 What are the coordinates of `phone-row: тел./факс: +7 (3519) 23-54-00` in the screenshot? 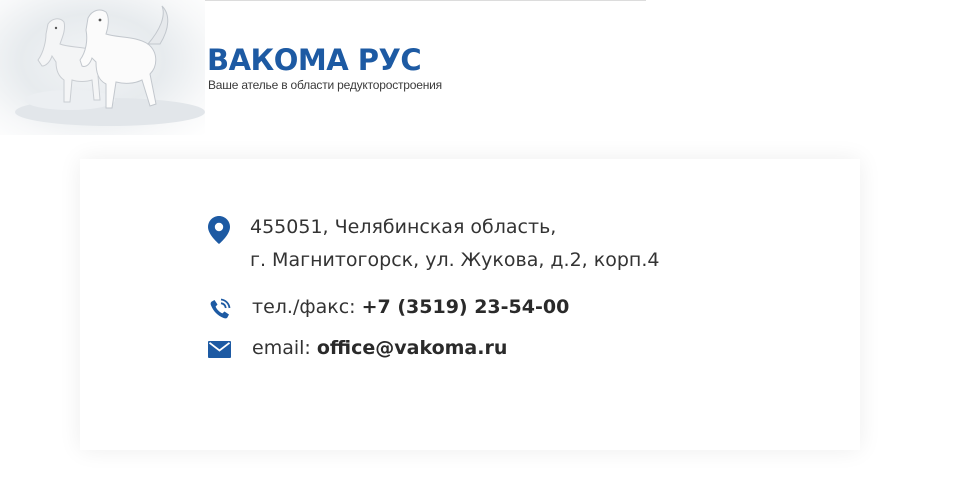 It's located at (410, 307).